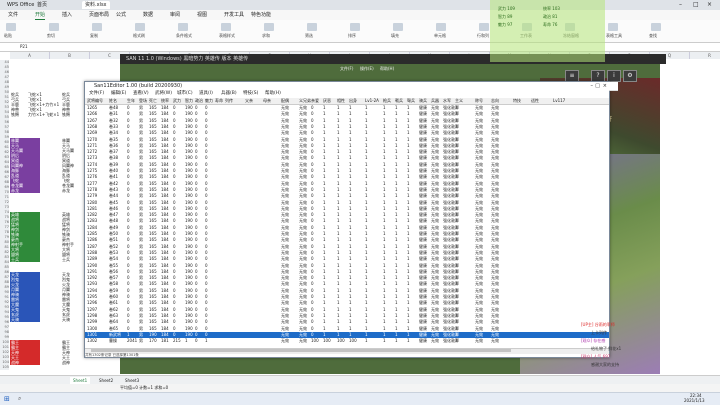 The image size is (720, 405). What do you see at coordinates (353, 101) in the screenshot?
I see `column-header: 出身` at bounding box center [353, 101].